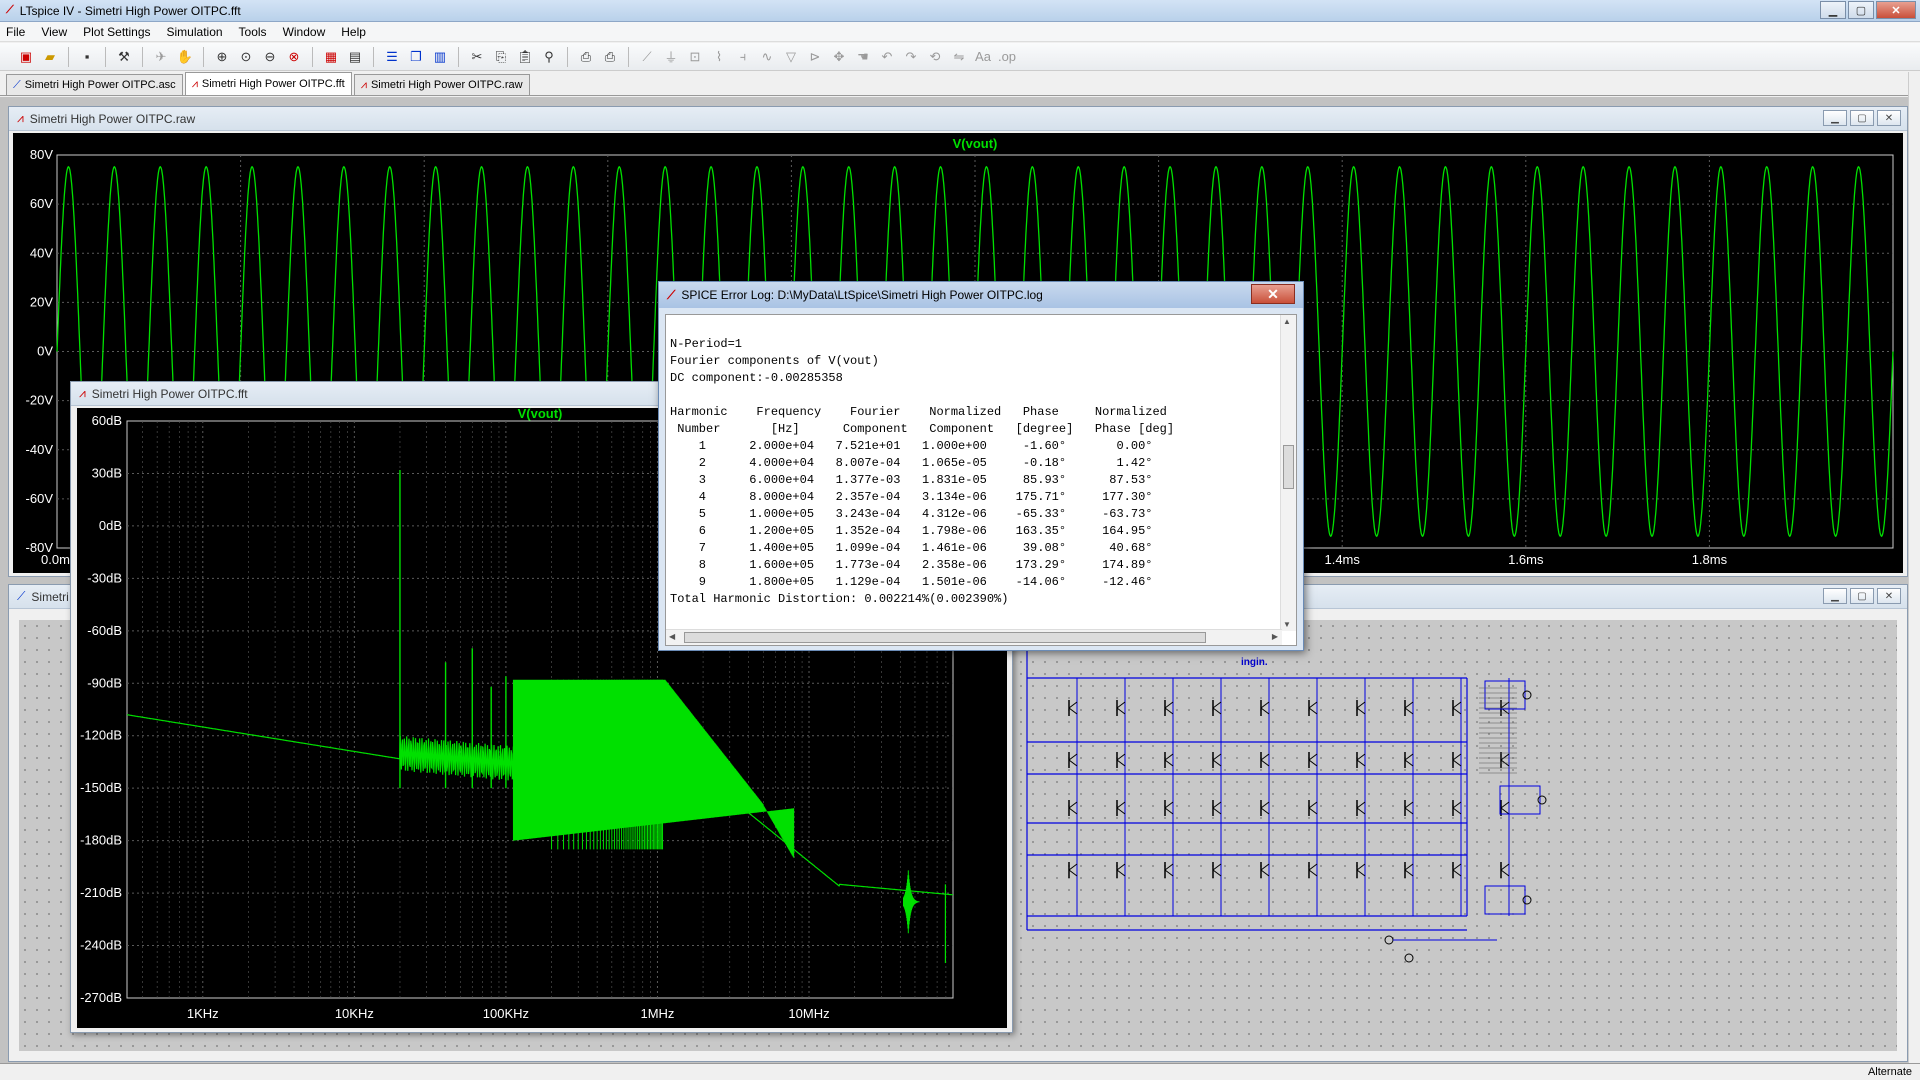 This screenshot has height=1080, width=1920. I want to click on fft-y-tick: 0dB, so click(110, 525).